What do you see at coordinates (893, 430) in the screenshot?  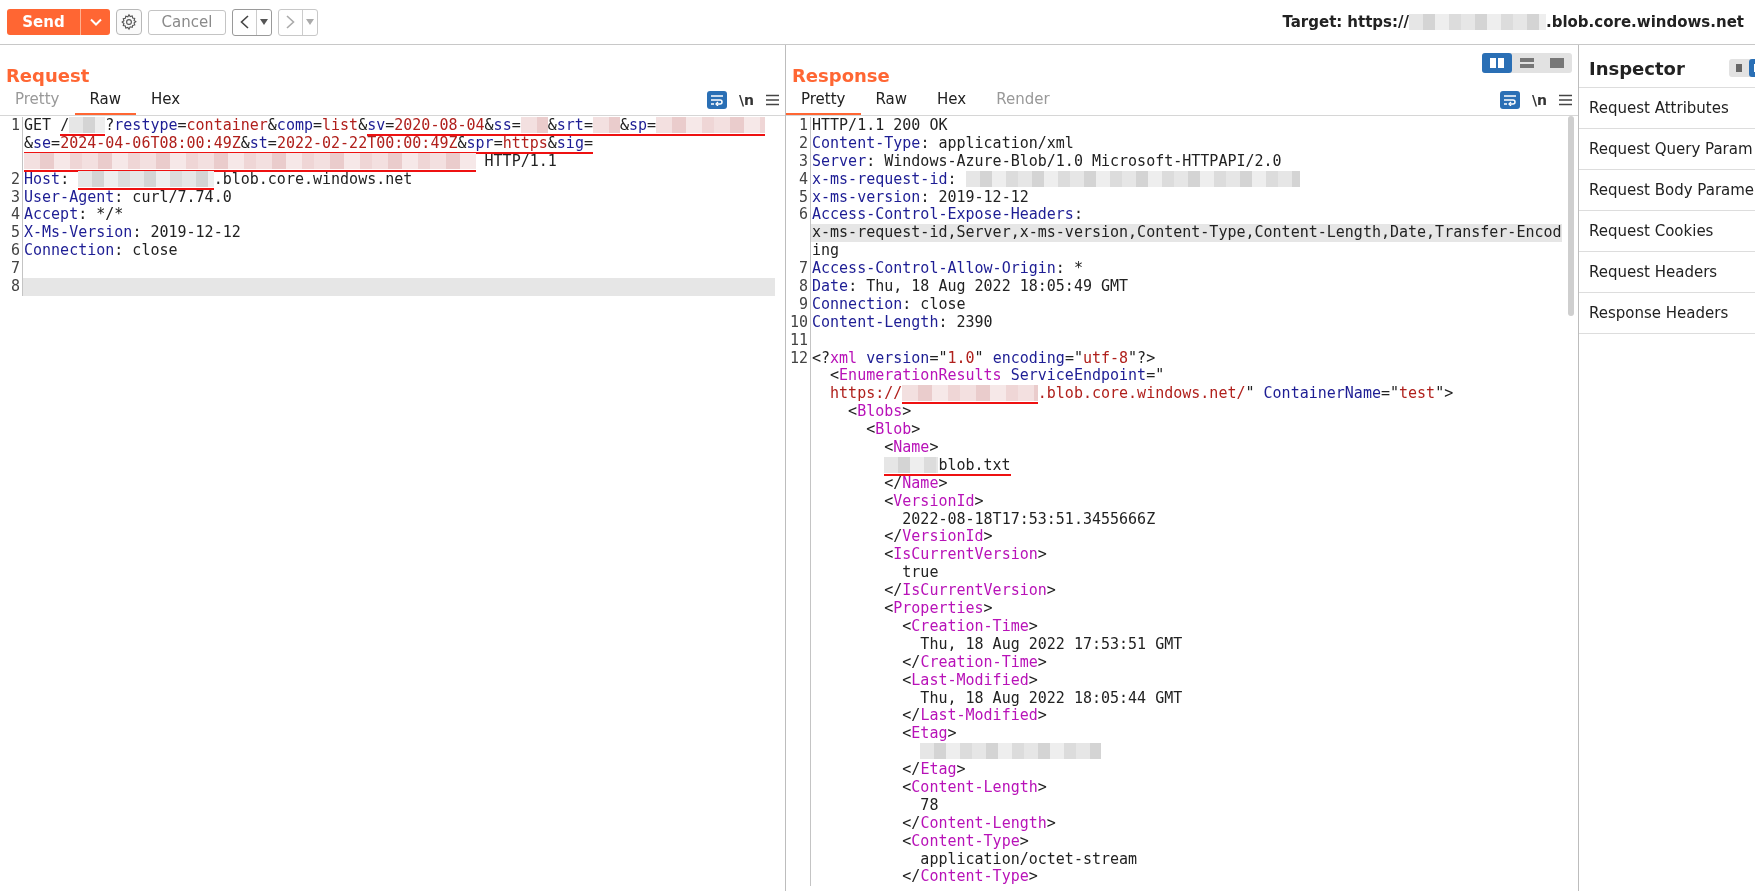 I see `code-line: <Blob>` at bounding box center [893, 430].